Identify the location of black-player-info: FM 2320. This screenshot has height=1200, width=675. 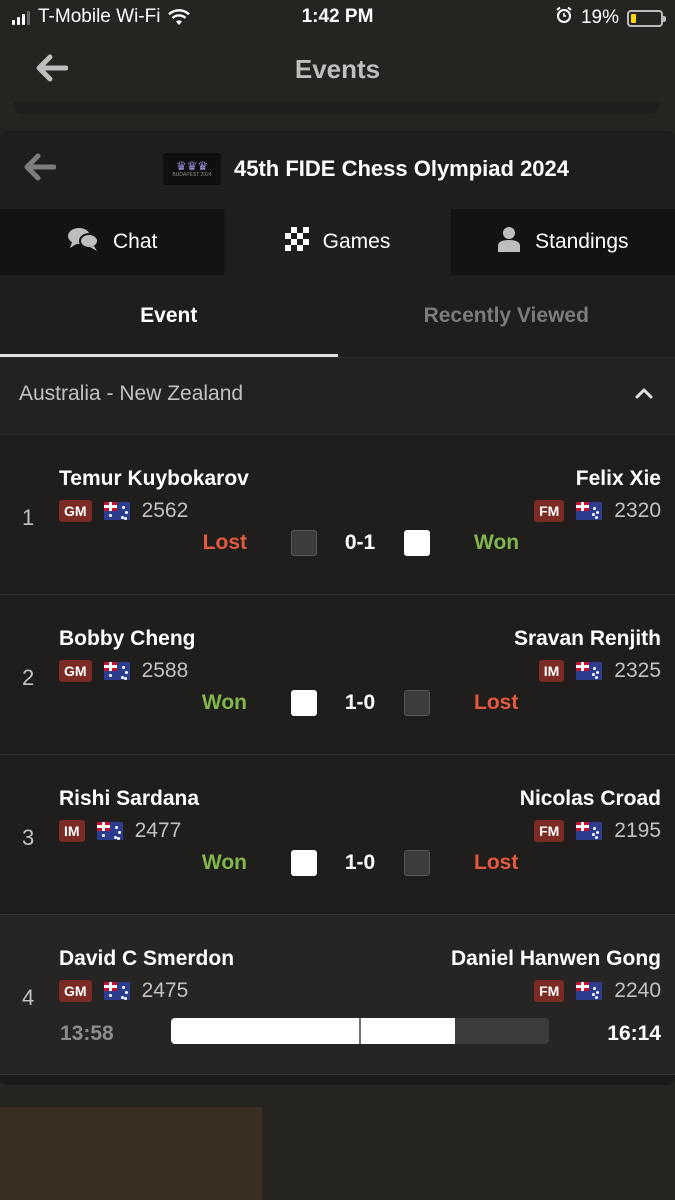
(597, 511).